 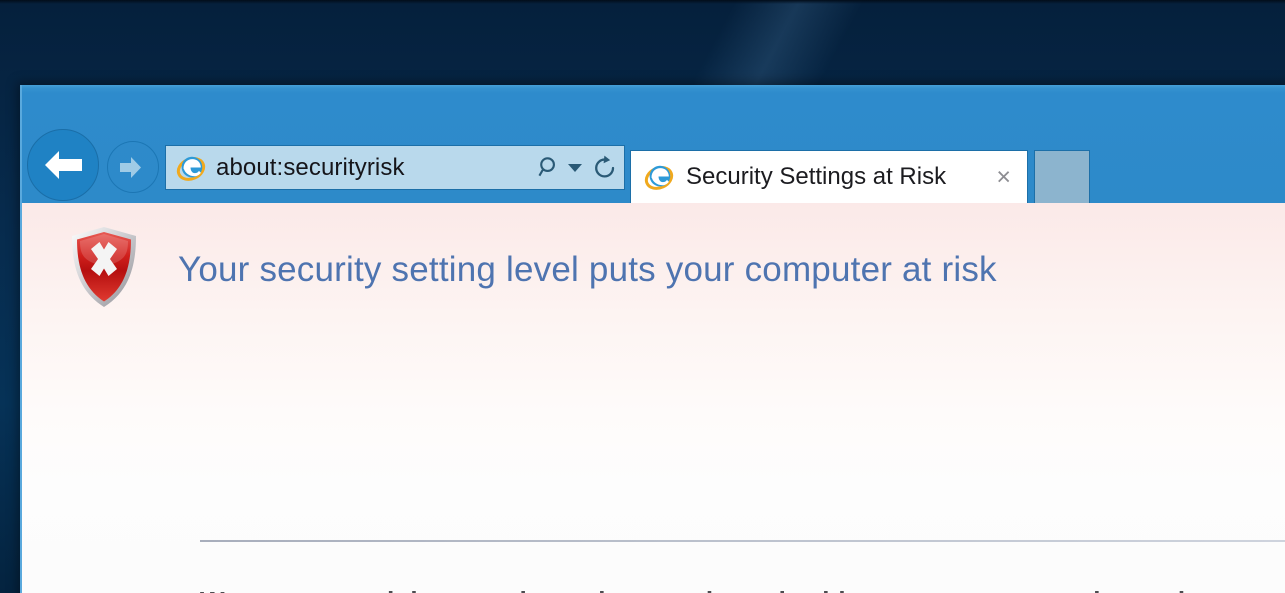 What do you see at coordinates (104, 269) in the screenshot?
I see `red-shield-error-icon` at bounding box center [104, 269].